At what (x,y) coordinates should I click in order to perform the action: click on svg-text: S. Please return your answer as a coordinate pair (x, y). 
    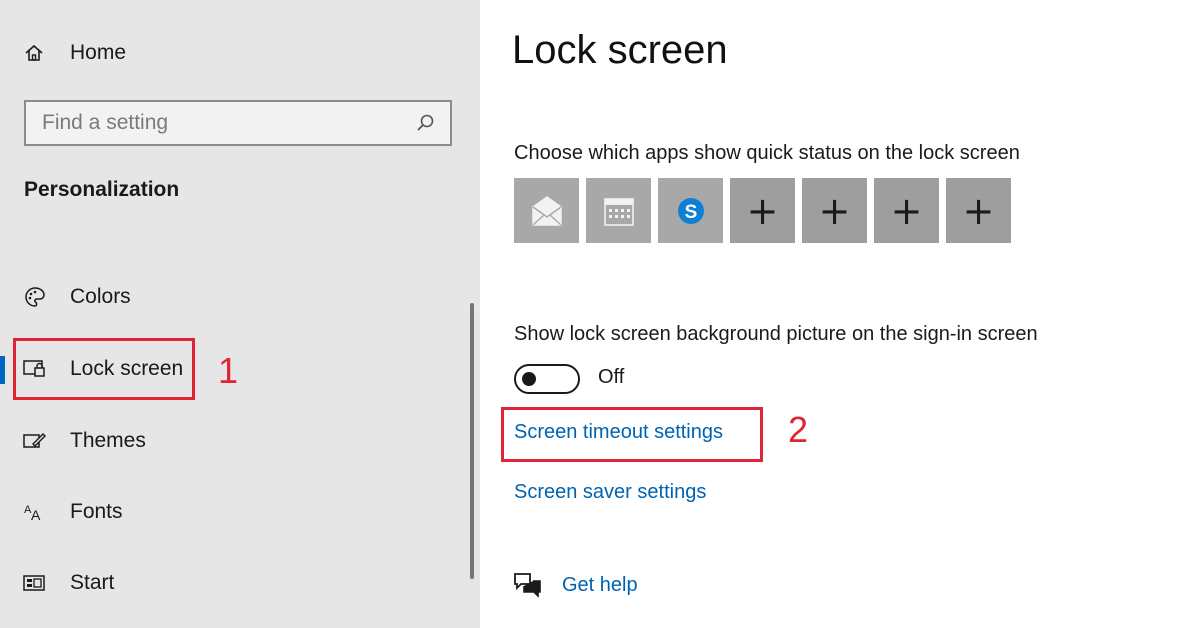
    Looking at the image, I should click on (690, 212).